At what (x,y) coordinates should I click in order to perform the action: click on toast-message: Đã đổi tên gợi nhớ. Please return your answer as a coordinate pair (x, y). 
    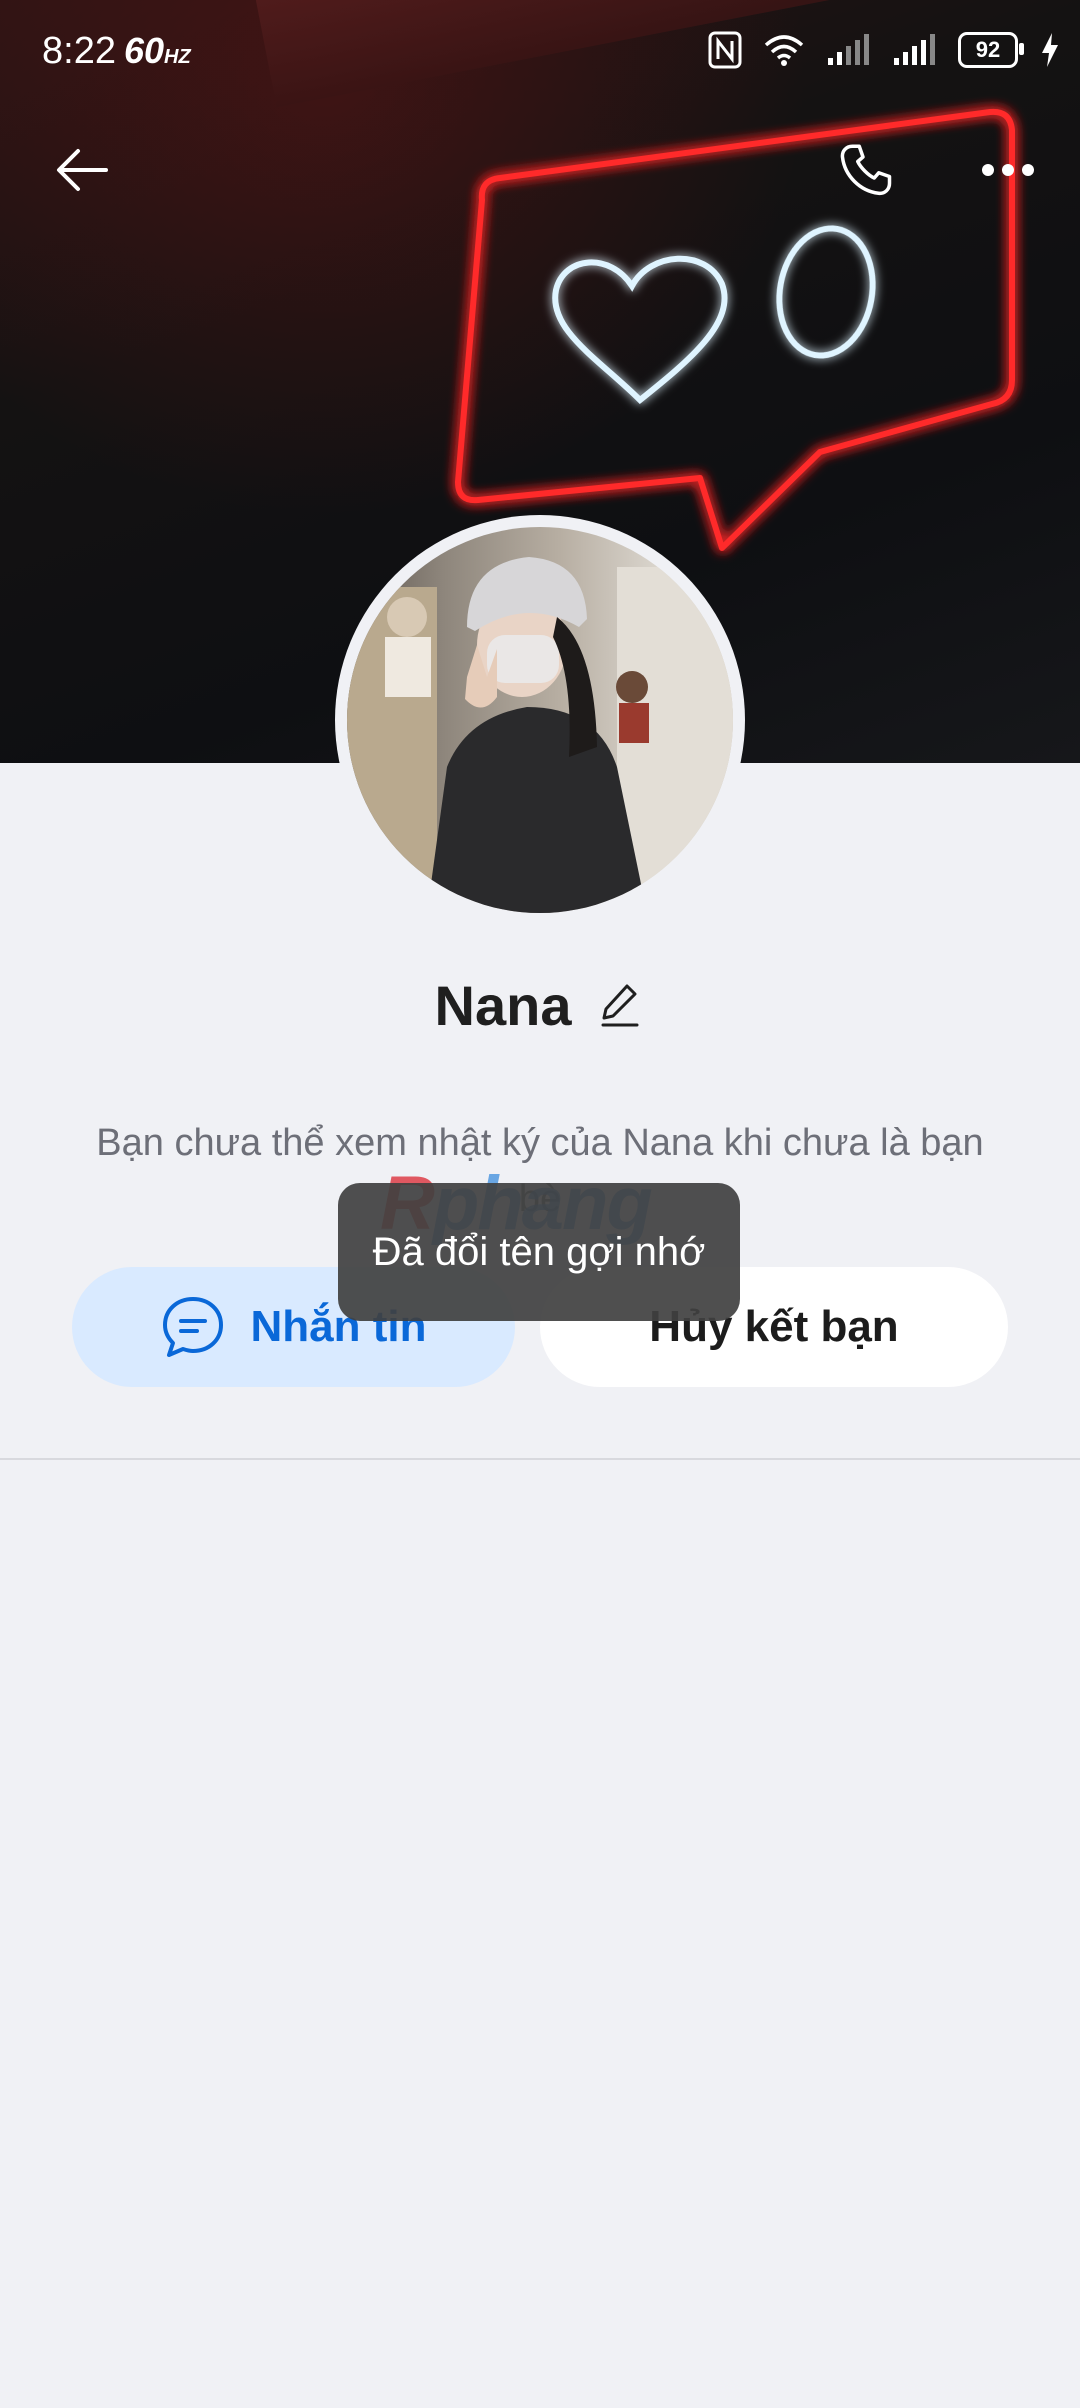
    Looking at the image, I should click on (539, 1252).